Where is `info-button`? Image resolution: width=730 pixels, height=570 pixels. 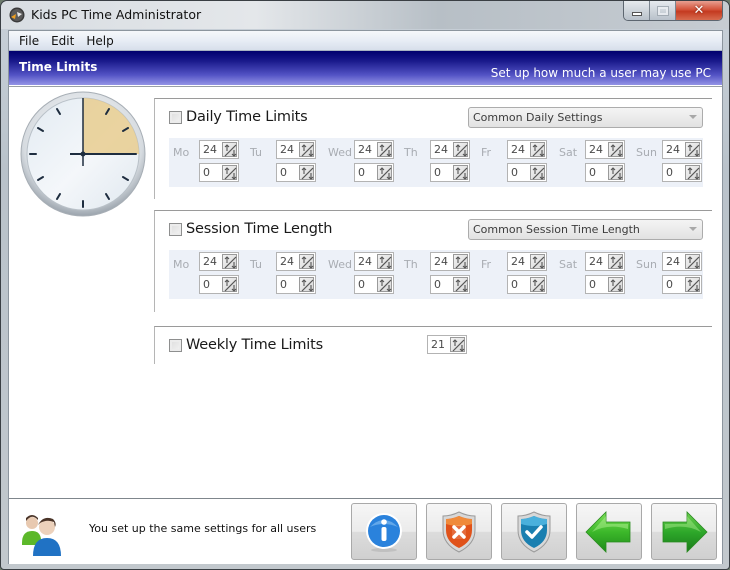 info-button is located at coordinates (384, 531).